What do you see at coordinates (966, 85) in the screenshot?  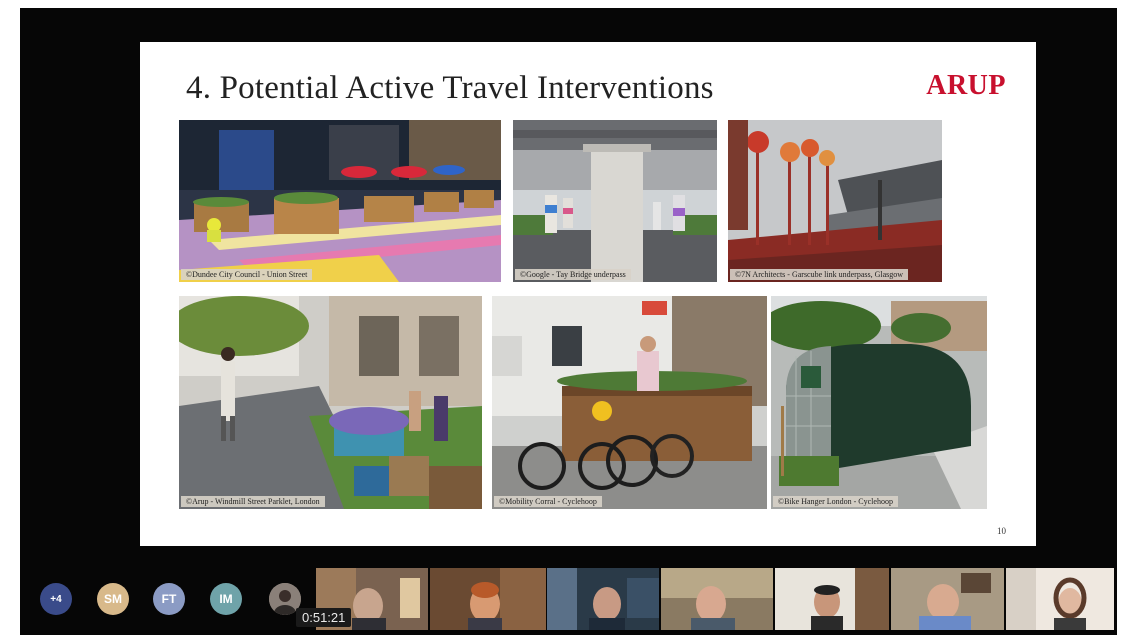 I see `arup-logo: ARUP` at bounding box center [966, 85].